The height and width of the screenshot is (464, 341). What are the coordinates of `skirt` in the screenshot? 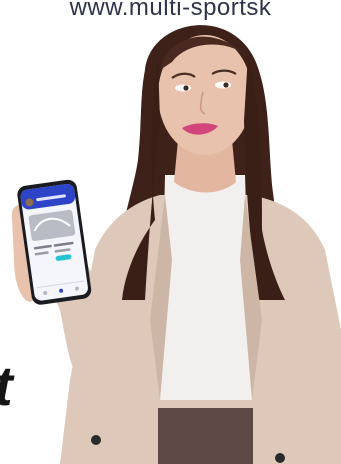 It's located at (205, 436).